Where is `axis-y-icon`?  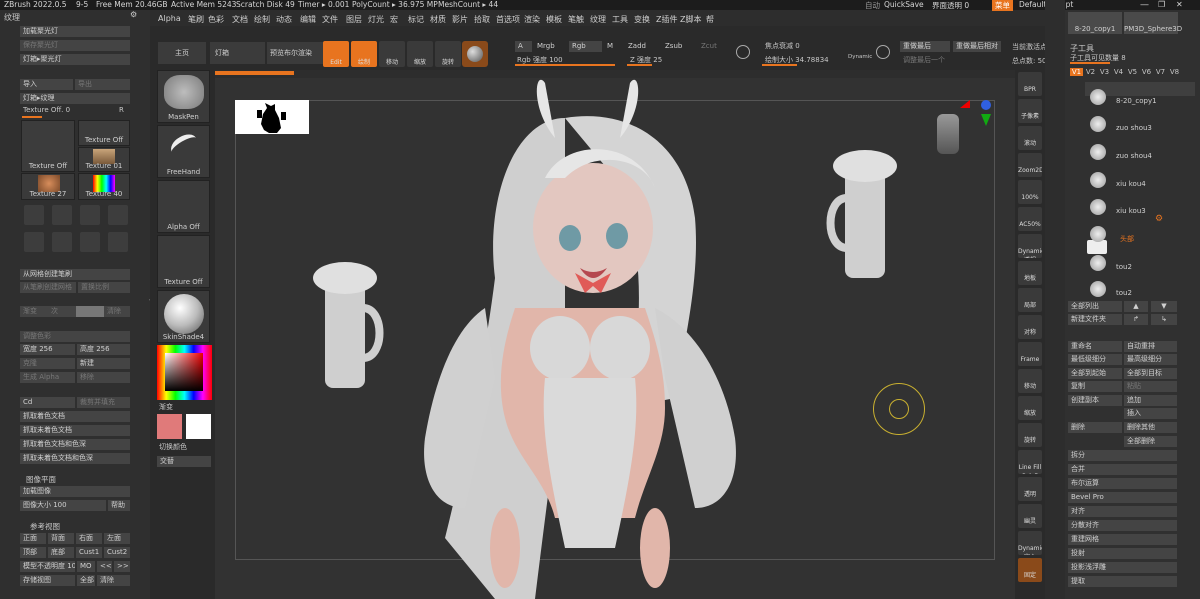 axis-y-icon is located at coordinates (986, 120).